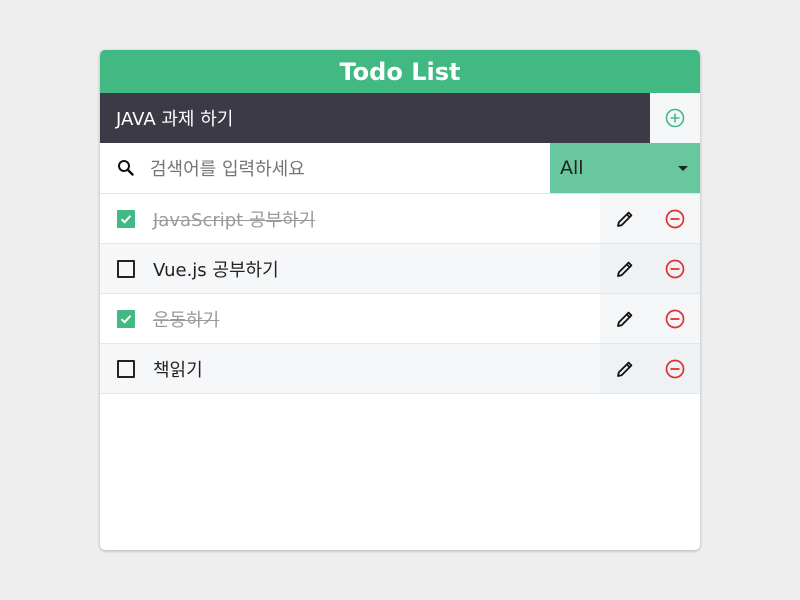  I want to click on new-todo-input: JAVA 과제 하기, so click(375, 118).